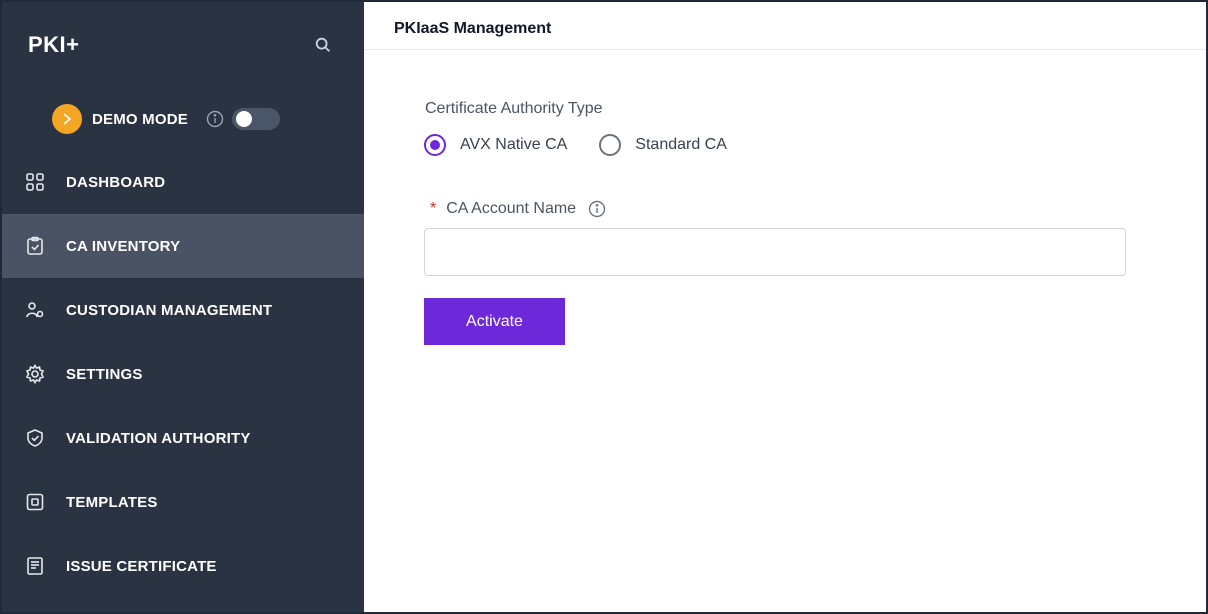 Image resolution: width=1208 pixels, height=614 pixels. I want to click on ca-type-option-avx-native: AVX Native CA, so click(495, 145).